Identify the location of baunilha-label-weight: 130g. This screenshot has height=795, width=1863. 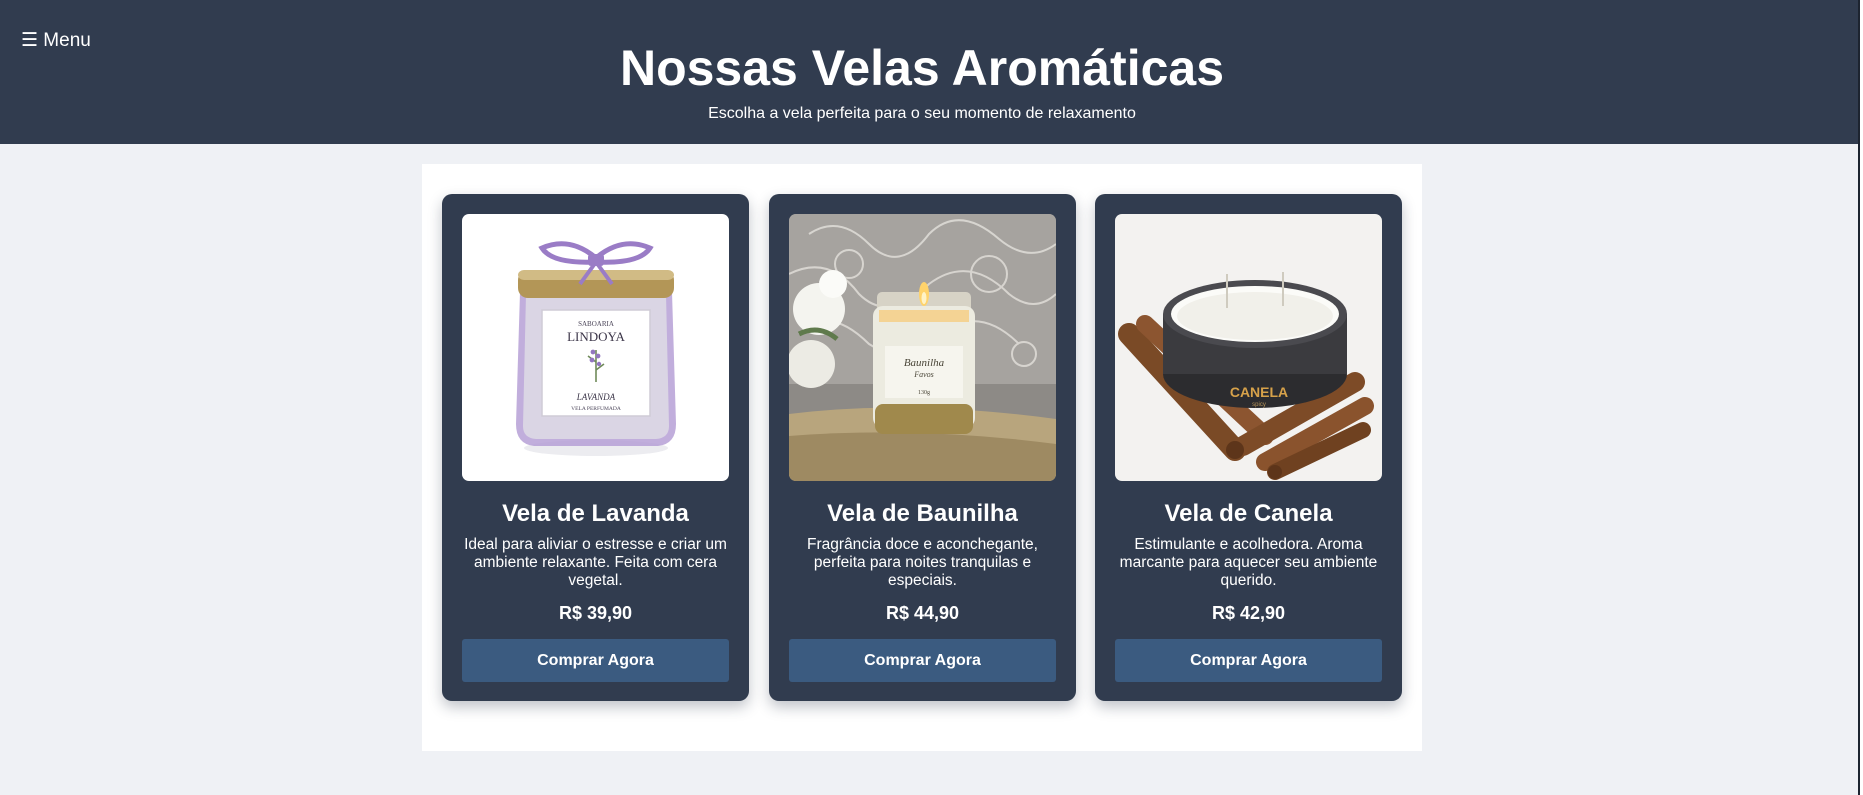
(924, 393).